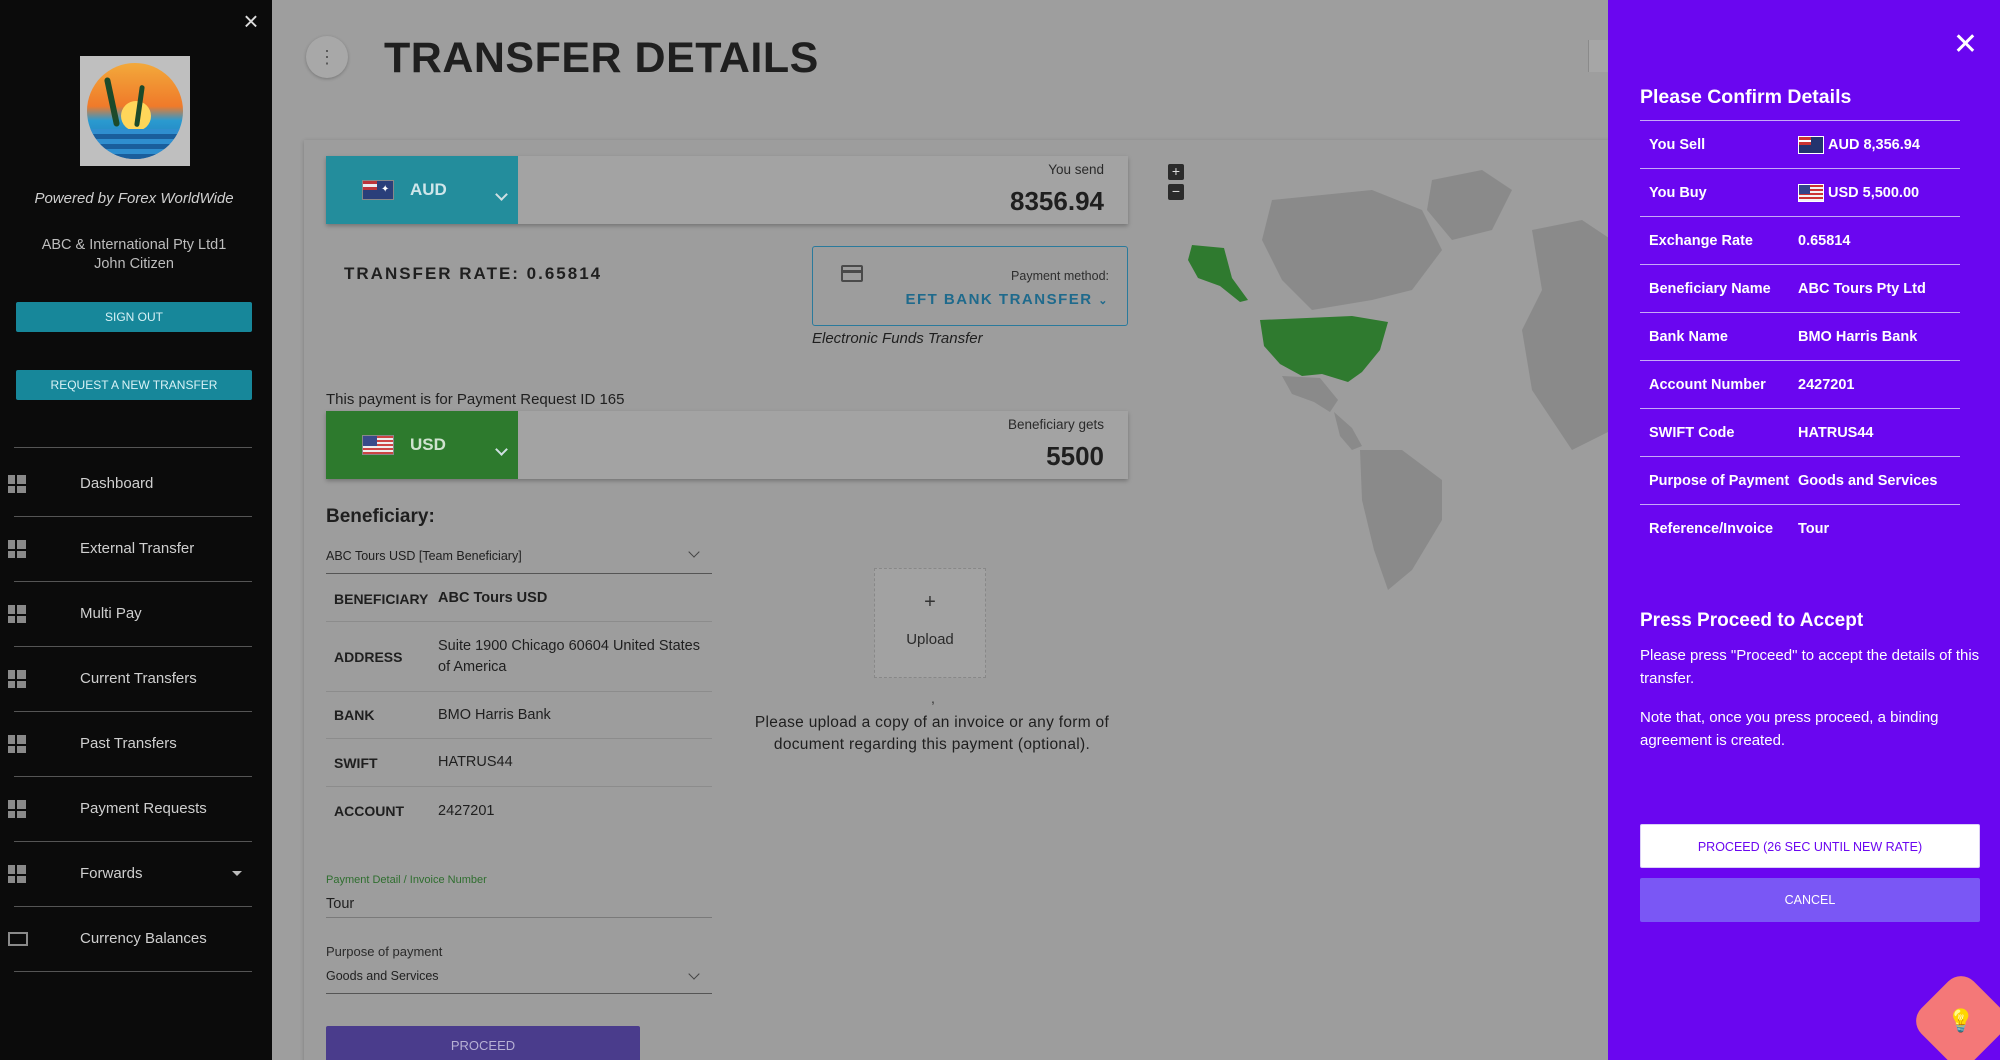 The image size is (2000, 1060). What do you see at coordinates (1075, 456) in the screenshot?
I see `receive-amount-input: 5500` at bounding box center [1075, 456].